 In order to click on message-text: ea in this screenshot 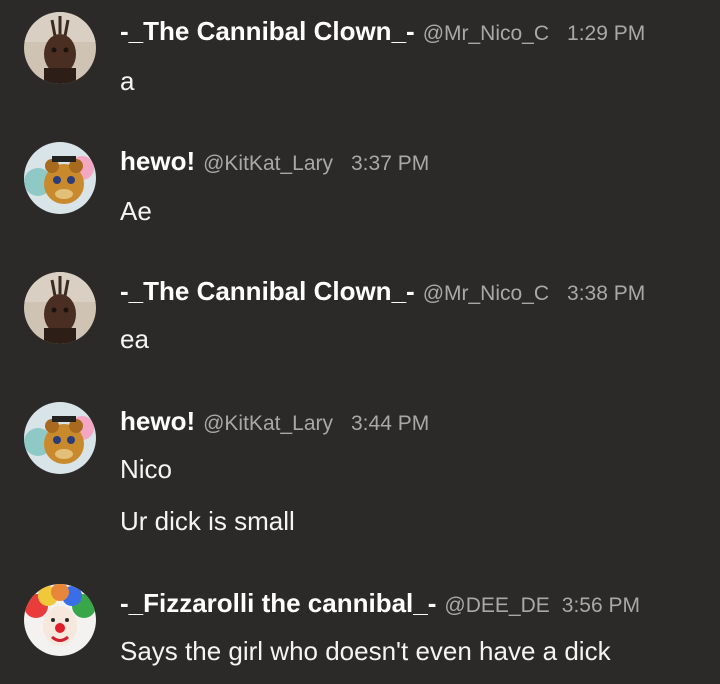, I will do `click(134, 339)`.